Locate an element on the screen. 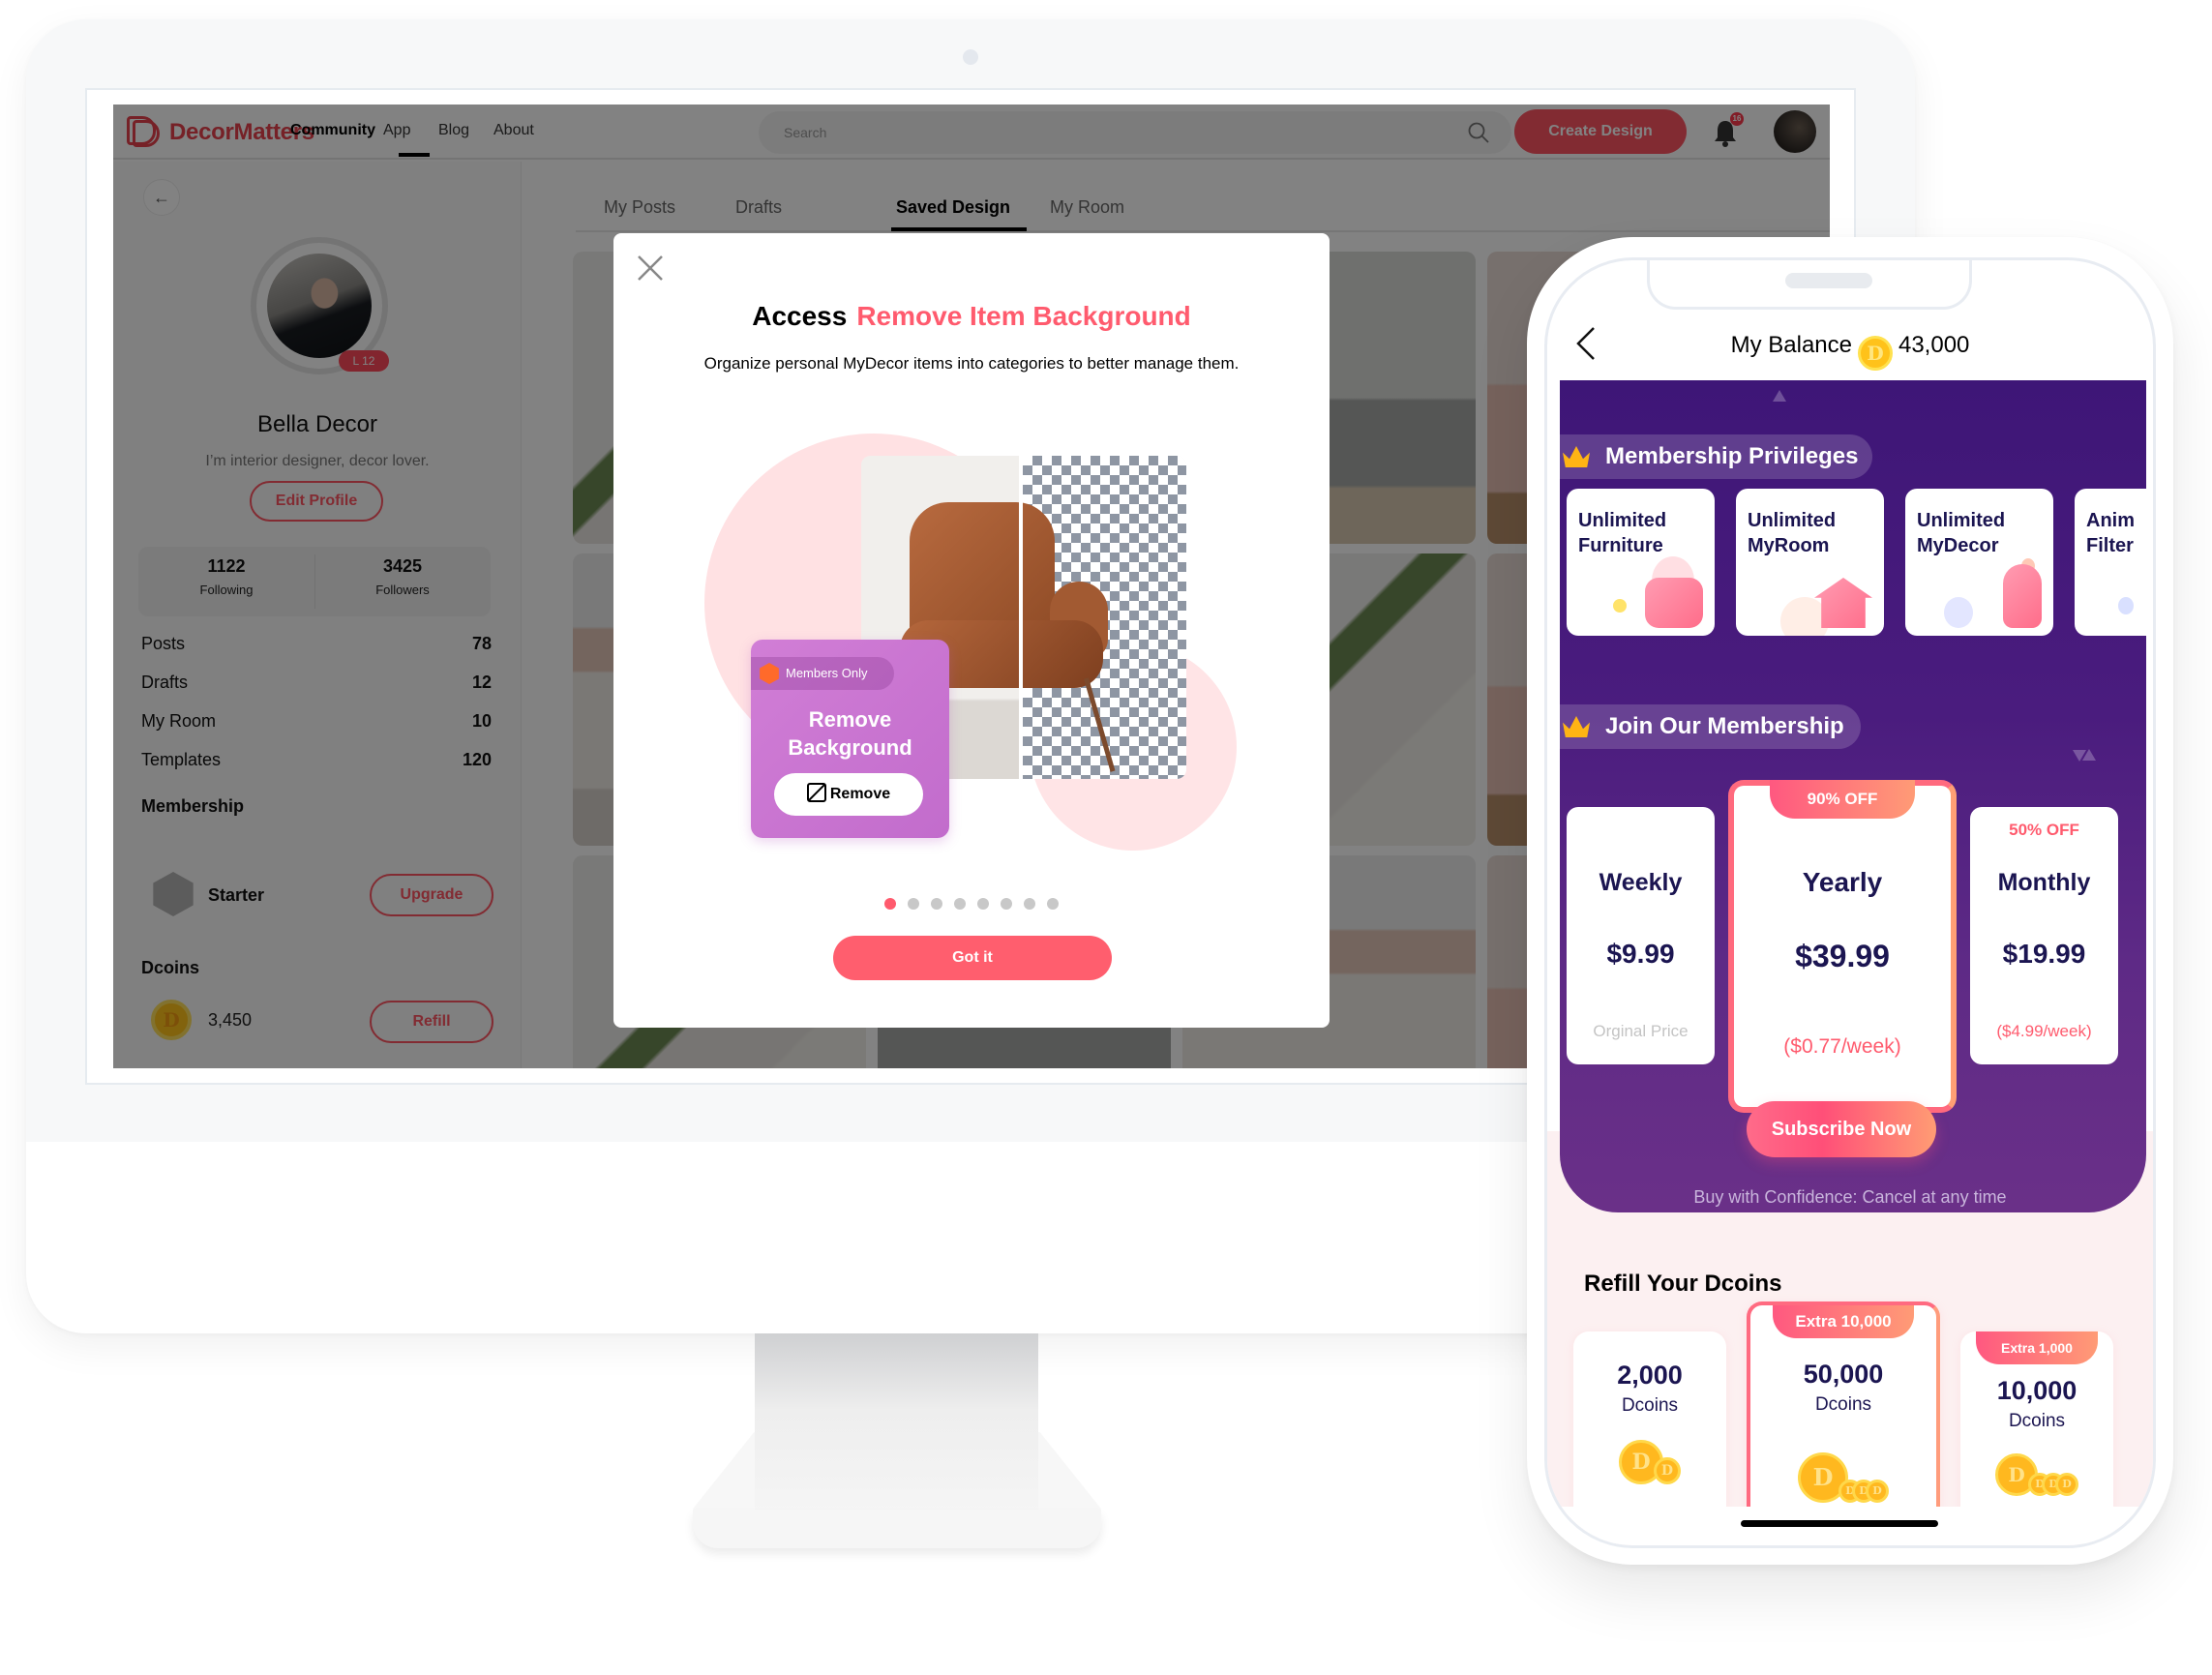 Image resolution: width=2212 pixels, height=1675 pixels. bonus-badge: Extra 1,000 is located at coordinates (2037, 1347).